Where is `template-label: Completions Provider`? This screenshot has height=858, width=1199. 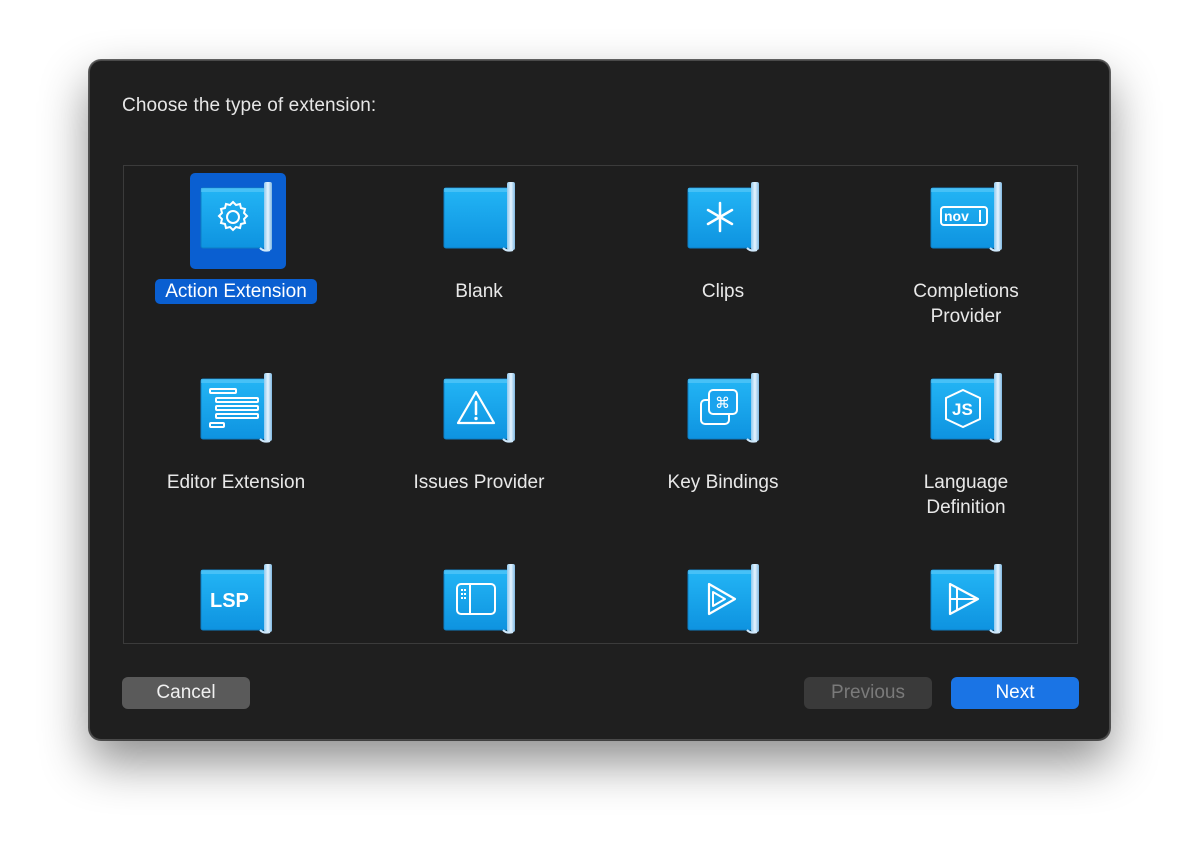
template-label: Completions Provider is located at coordinates (966, 304).